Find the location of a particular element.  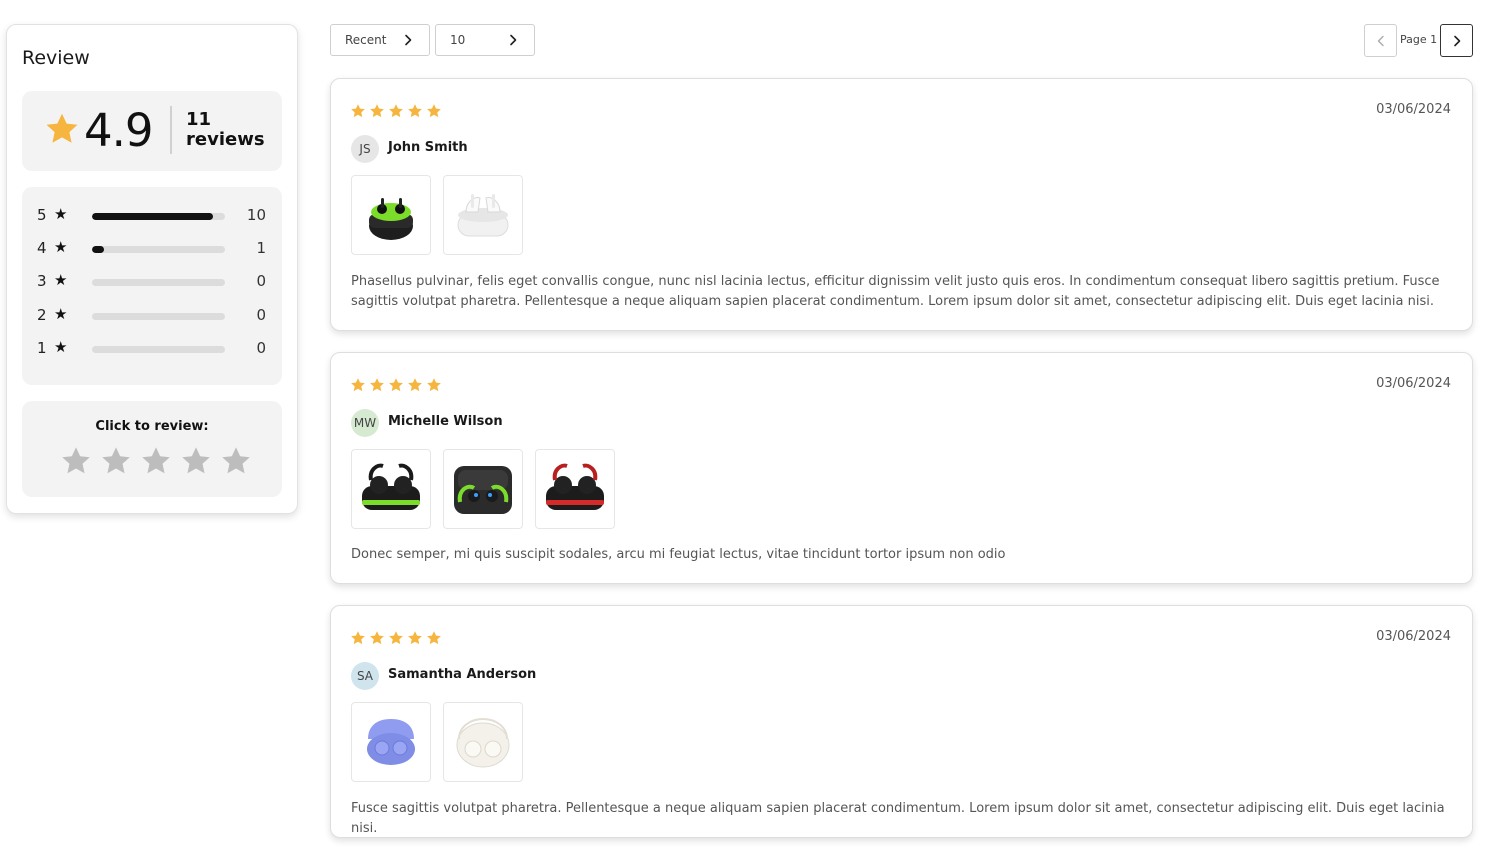

rating-count: 1 is located at coordinates (261, 248).